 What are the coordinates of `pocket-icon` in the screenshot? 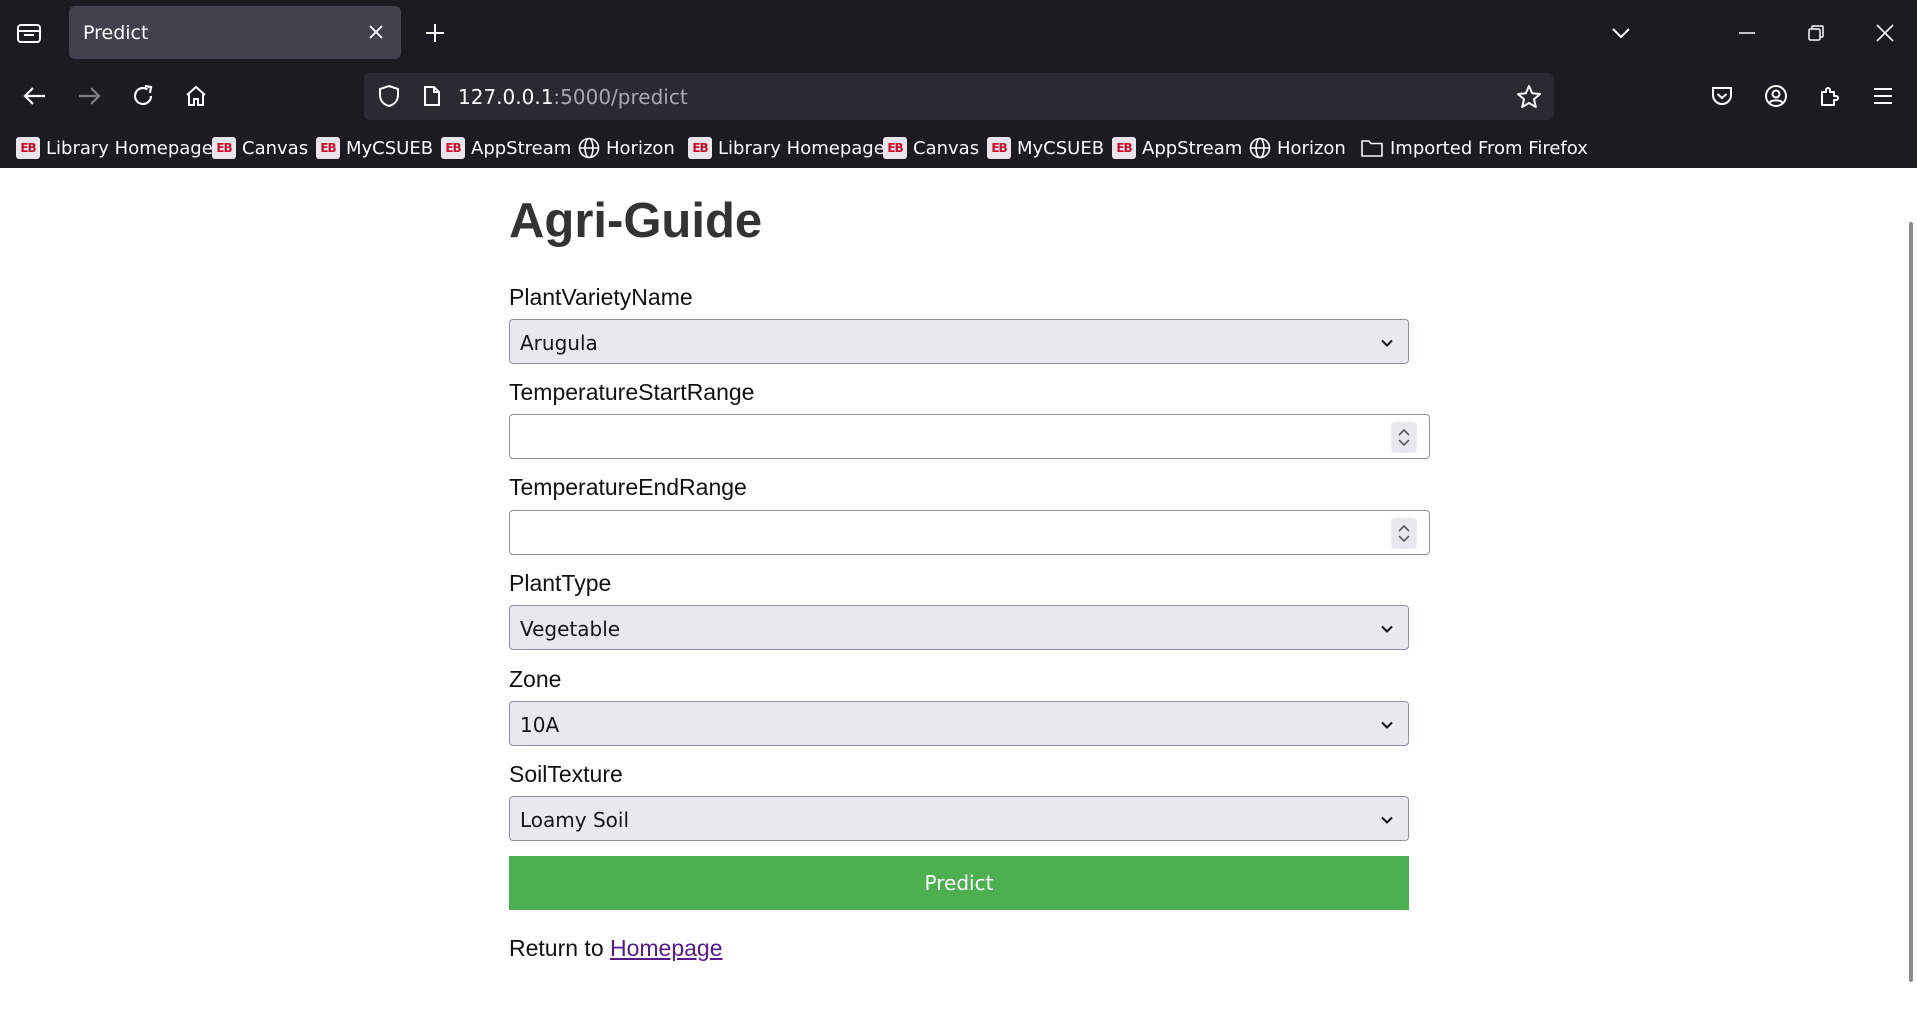 It's located at (1722, 96).